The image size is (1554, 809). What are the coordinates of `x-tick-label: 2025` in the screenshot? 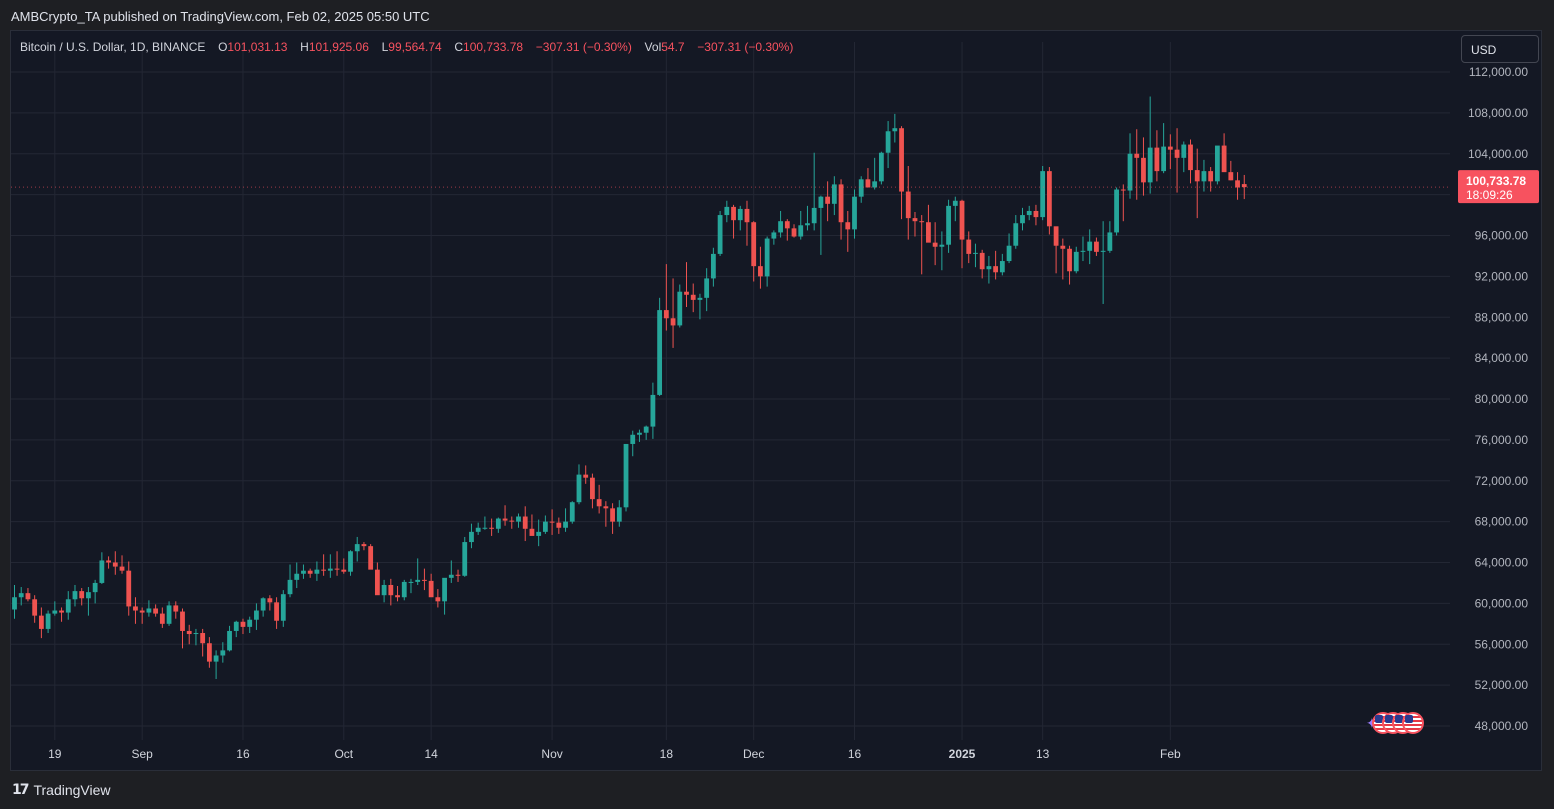 It's located at (962, 754).